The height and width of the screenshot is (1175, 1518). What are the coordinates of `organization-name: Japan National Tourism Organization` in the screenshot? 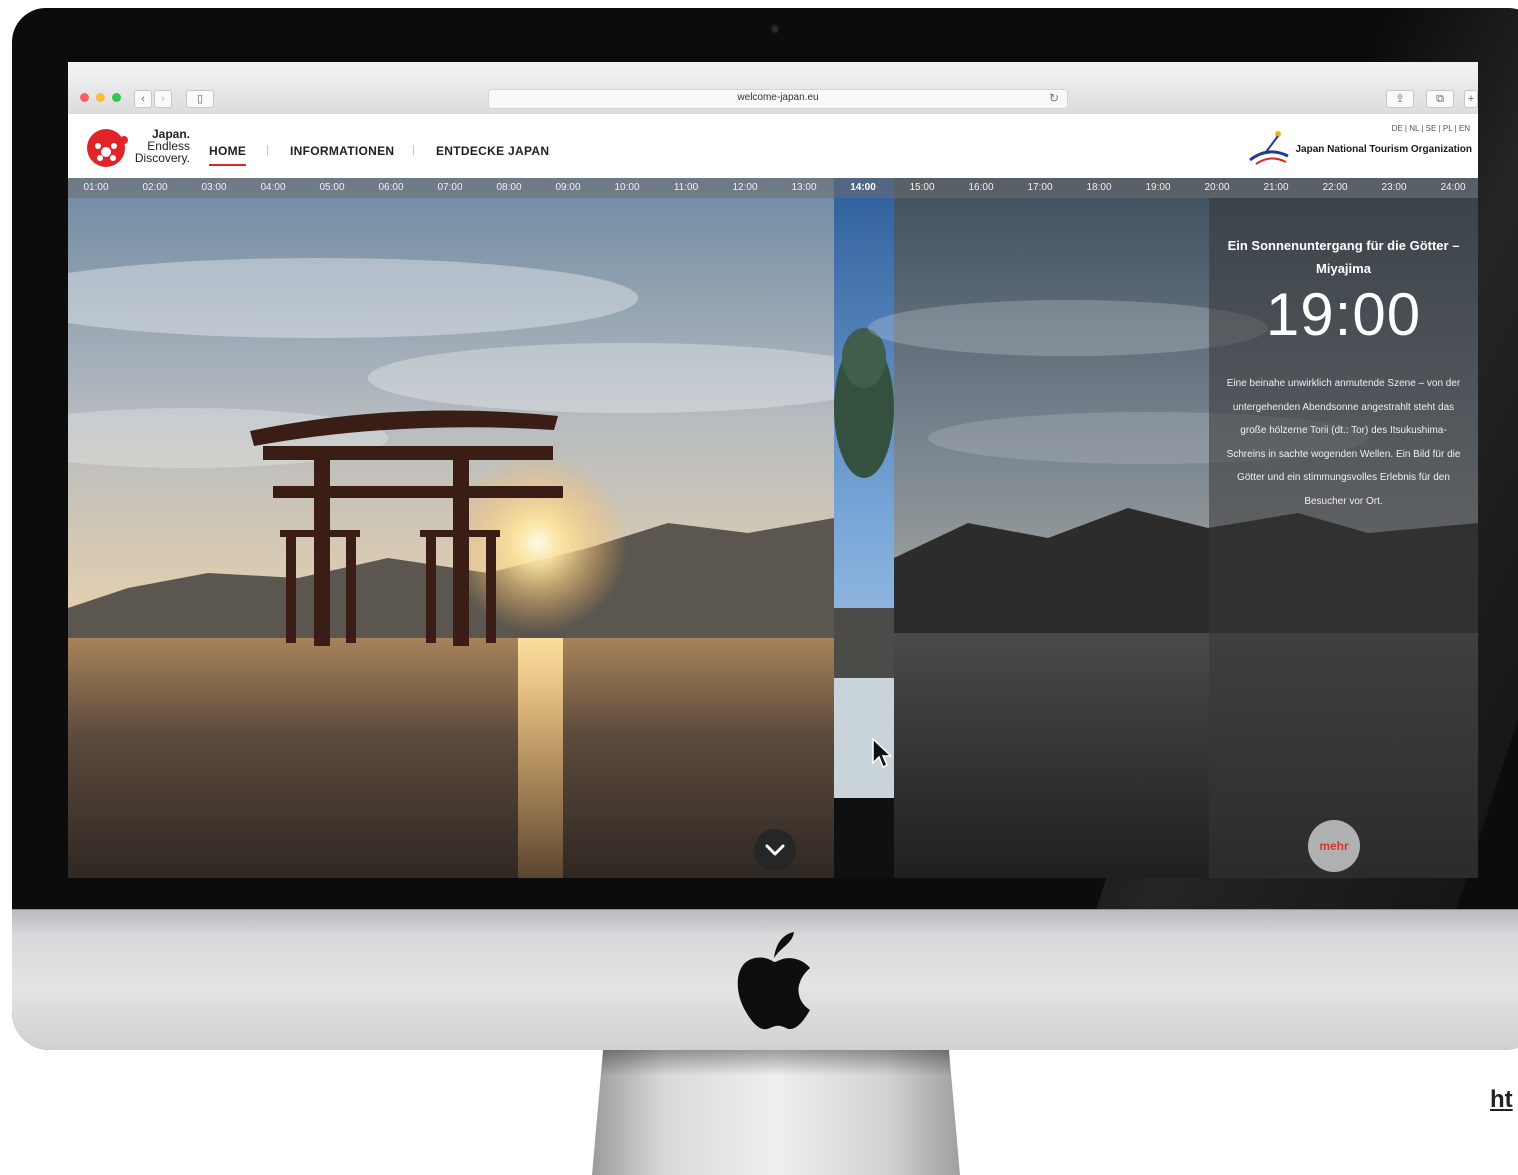 It's located at (1383, 149).